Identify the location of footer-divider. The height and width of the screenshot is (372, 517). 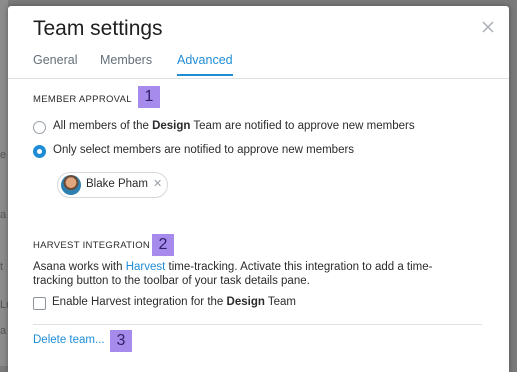
(257, 324).